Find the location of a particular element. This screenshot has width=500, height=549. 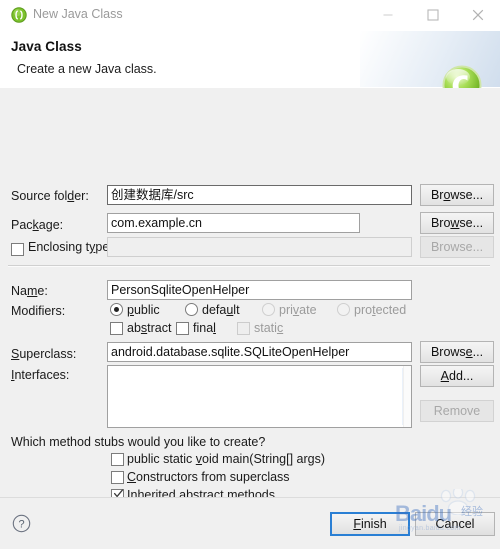

new-class-banner-icon is located at coordinates (462, 76).